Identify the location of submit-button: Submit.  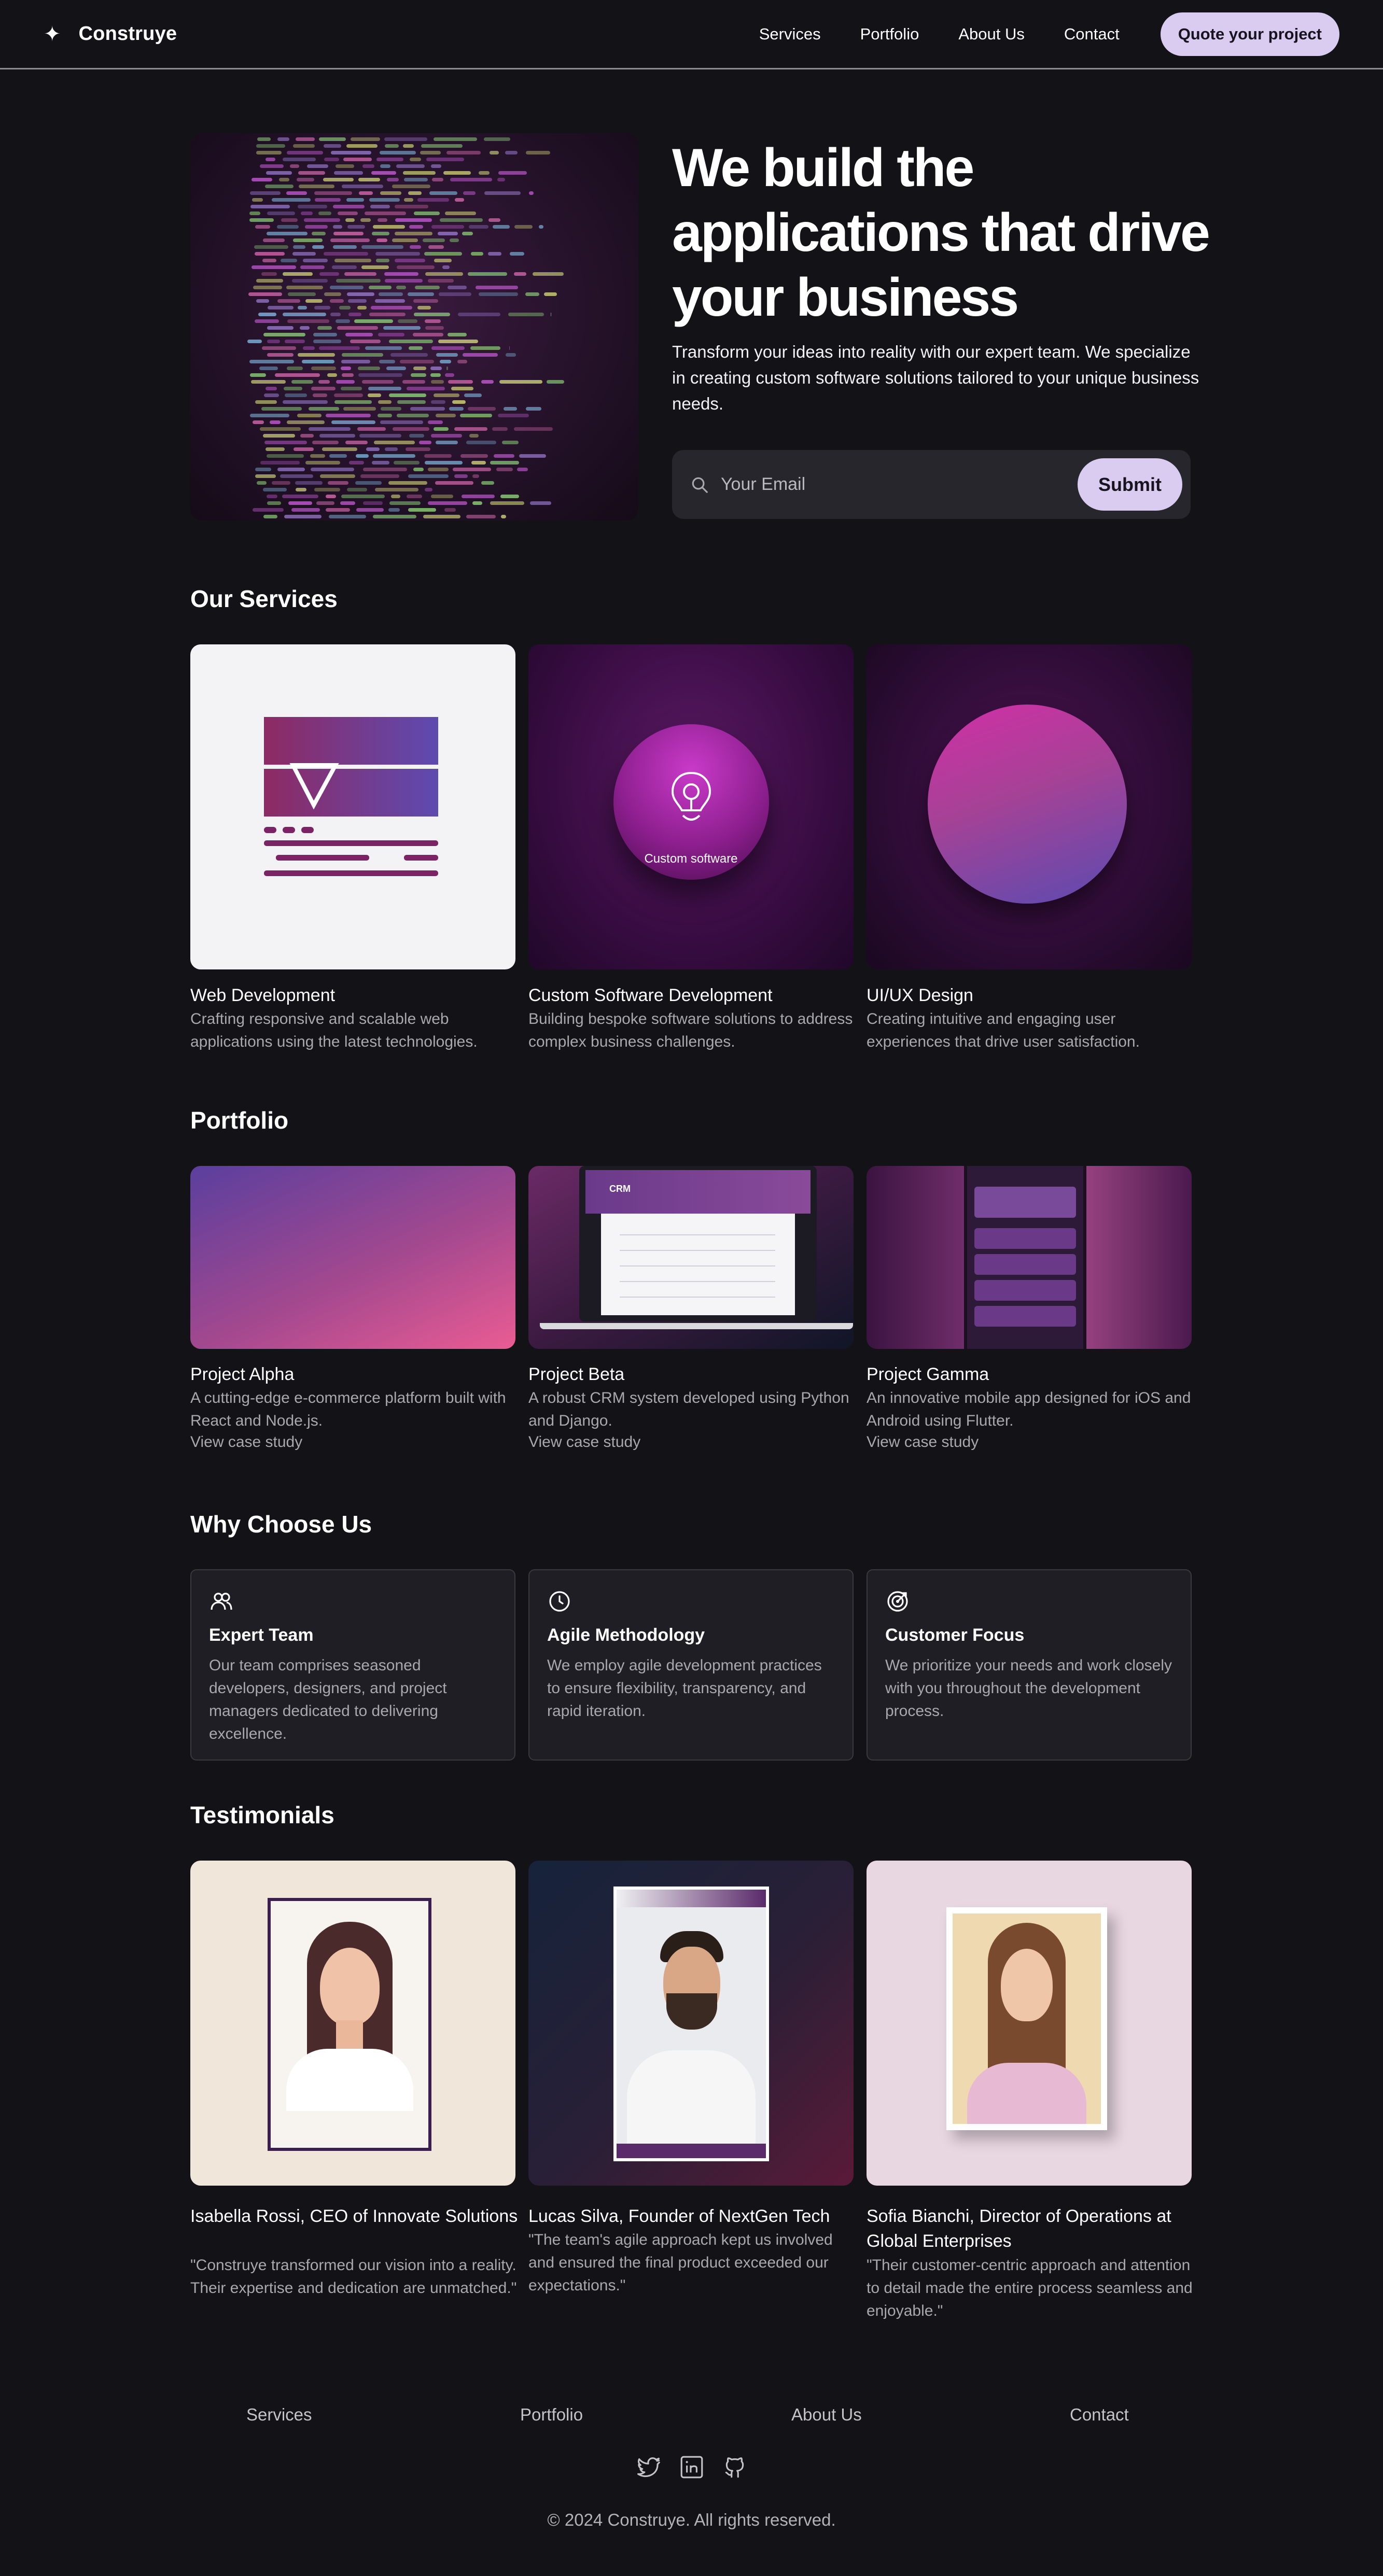
(1130, 484).